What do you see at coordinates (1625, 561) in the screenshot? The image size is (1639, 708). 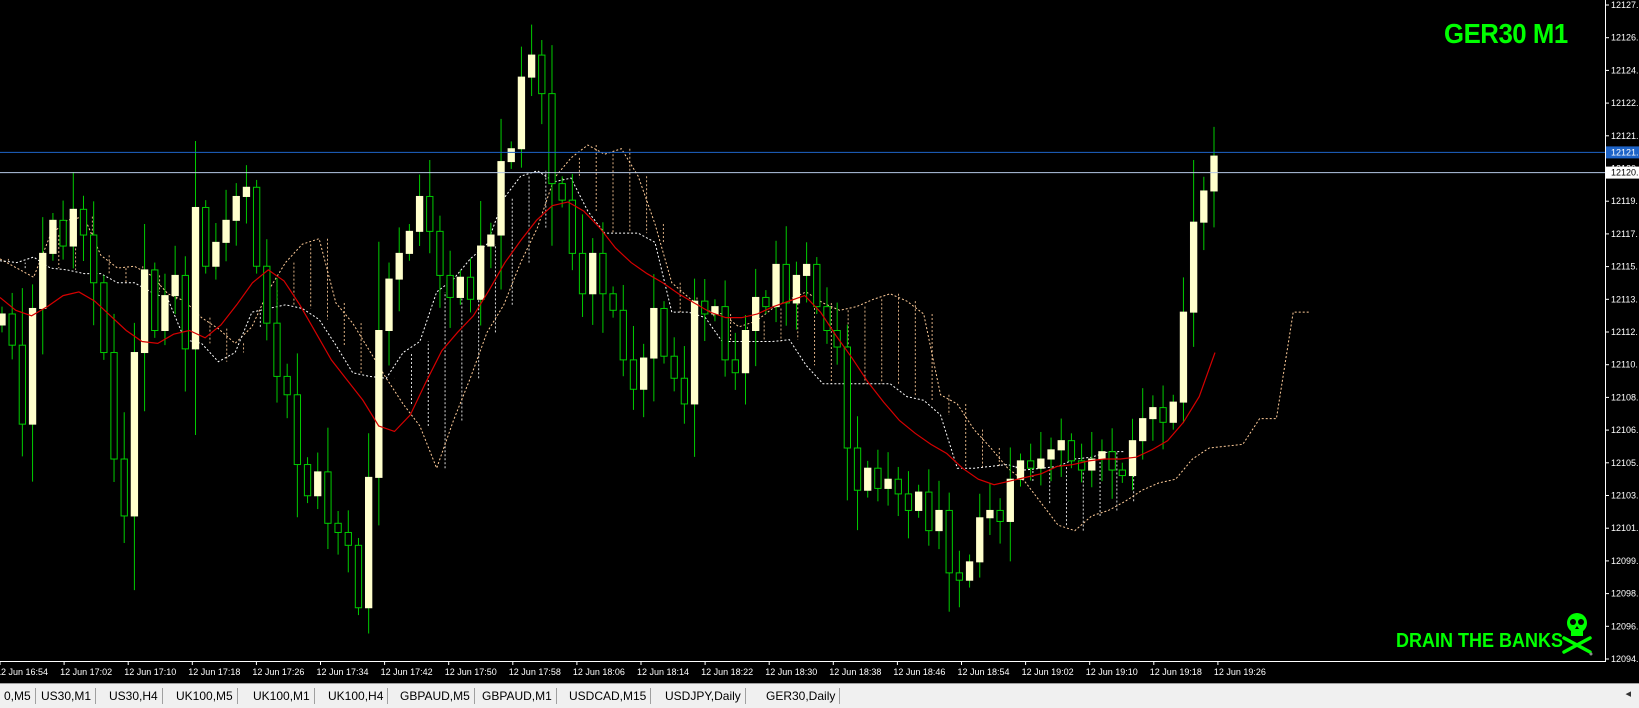 I see `price-label: 12099.` at bounding box center [1625, 561].